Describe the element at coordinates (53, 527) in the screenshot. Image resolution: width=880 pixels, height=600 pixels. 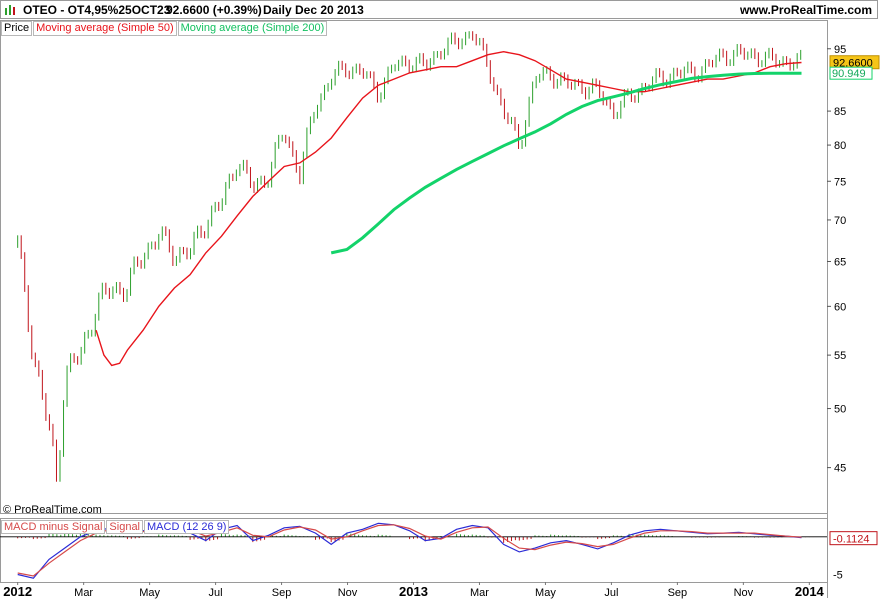
I see `legend-macd-hist: MACD minus Signal` at that location.